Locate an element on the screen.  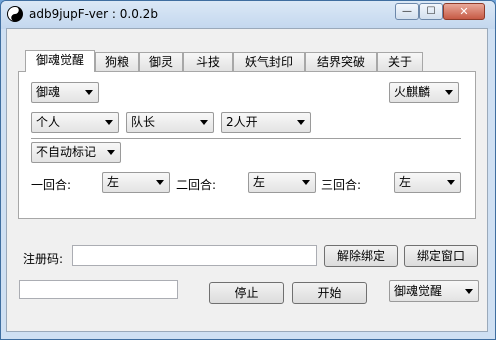
maximize-button: ☐ is located at coordinates (431, 11).